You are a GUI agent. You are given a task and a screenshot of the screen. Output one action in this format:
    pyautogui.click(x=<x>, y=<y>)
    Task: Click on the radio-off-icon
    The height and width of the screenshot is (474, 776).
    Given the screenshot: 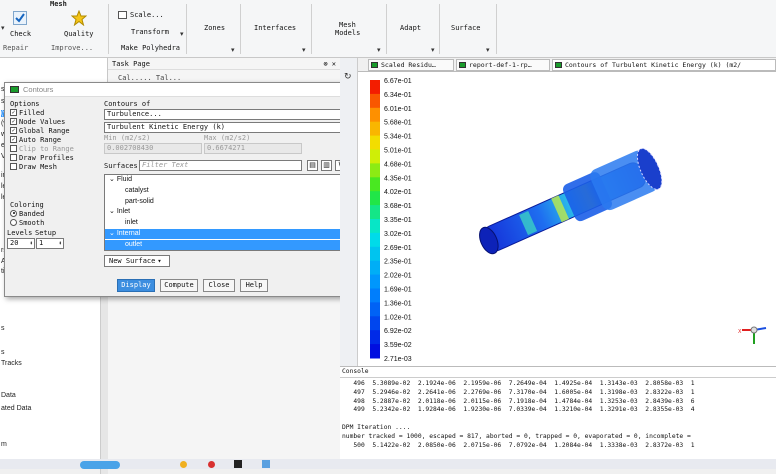 What is the action you would take?
    pyautogui.click(x=13, y=222)
    